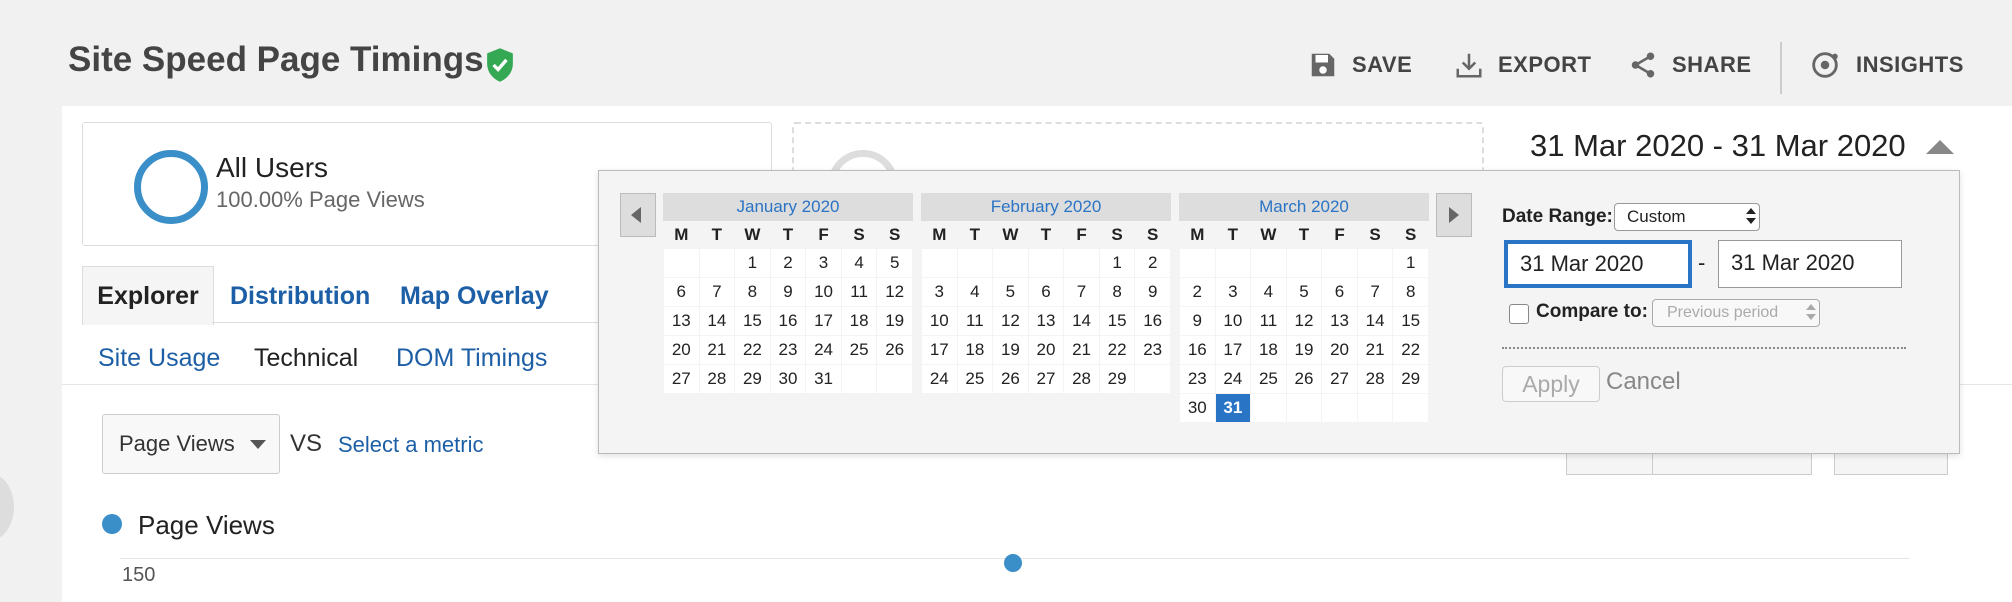 The image size is (2012, 602). Describe the element at coordinates (148, 295) in the screenshot. I see `tab-explorer: Explorer` at that location.